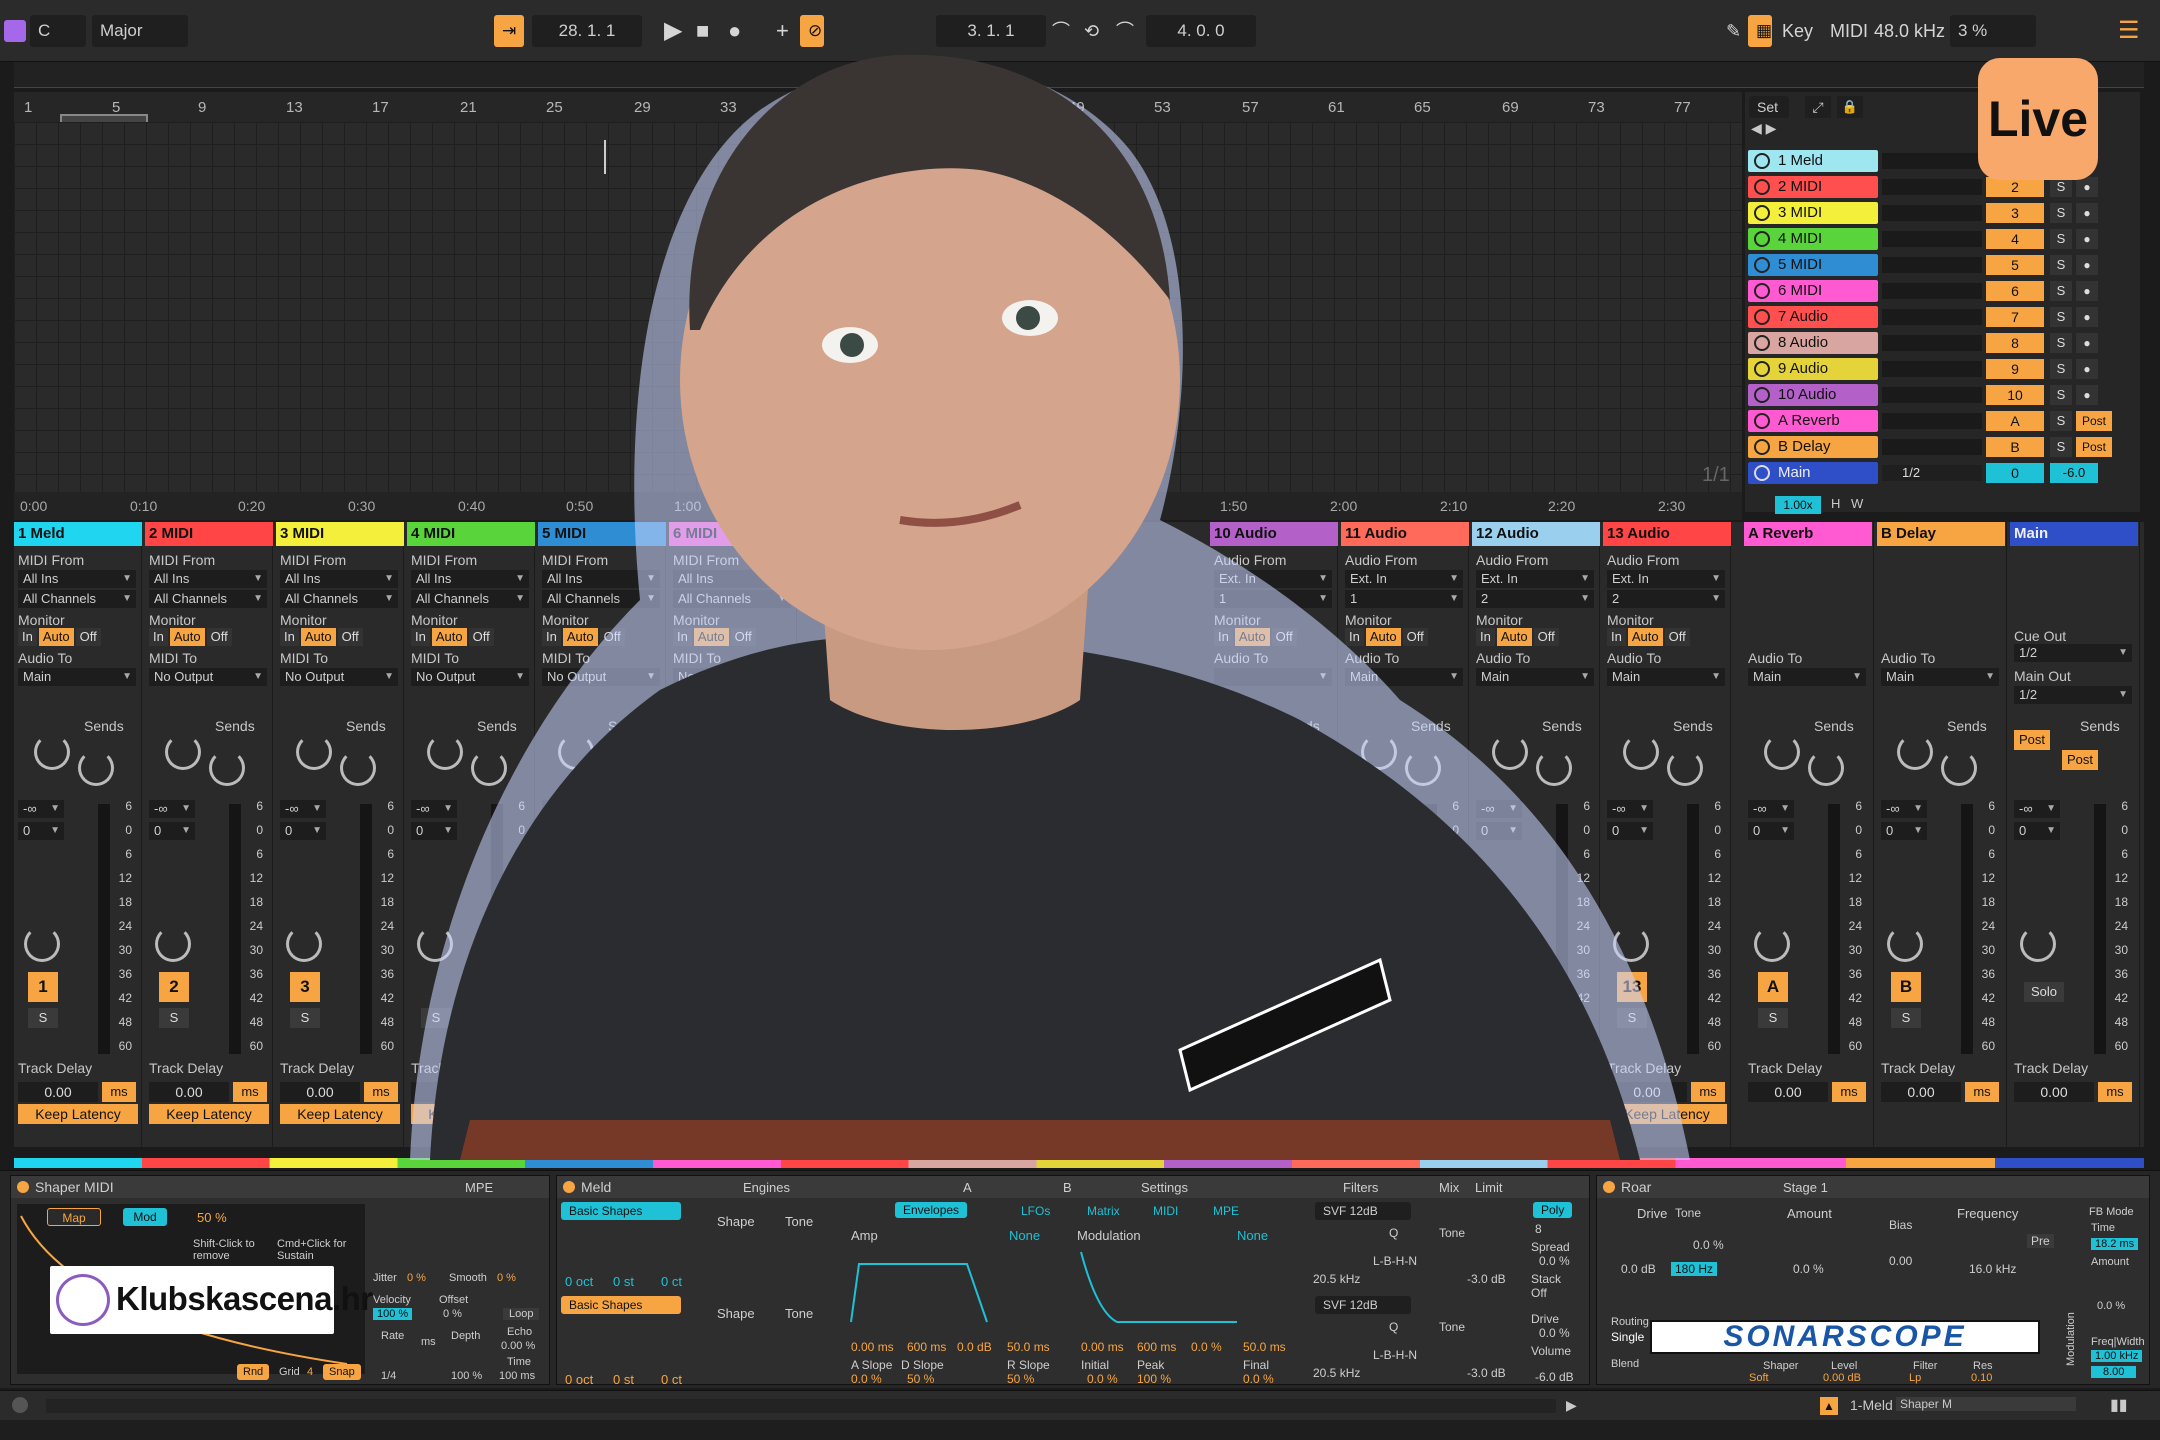  I want to click on velocity-value: 100 %, so click(393, 1314).